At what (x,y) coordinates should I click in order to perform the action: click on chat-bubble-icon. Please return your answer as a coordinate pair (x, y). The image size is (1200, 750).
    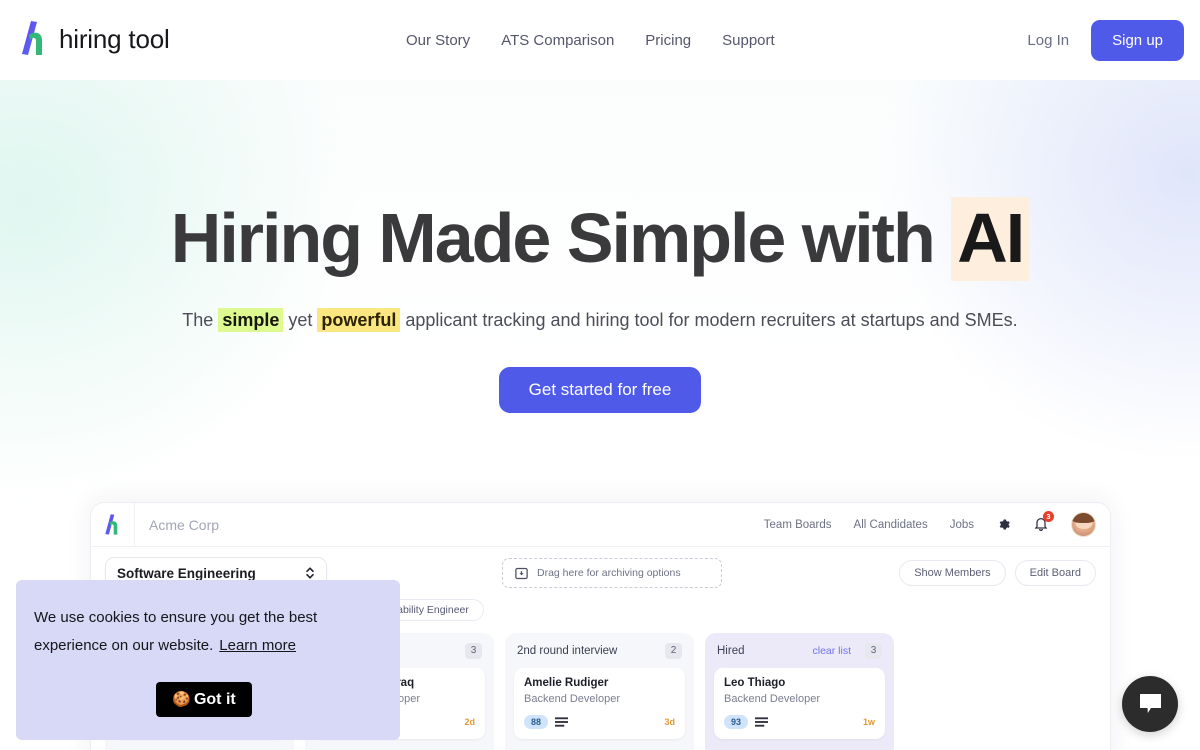
    Looking at the image, I should click on (1150, 703).